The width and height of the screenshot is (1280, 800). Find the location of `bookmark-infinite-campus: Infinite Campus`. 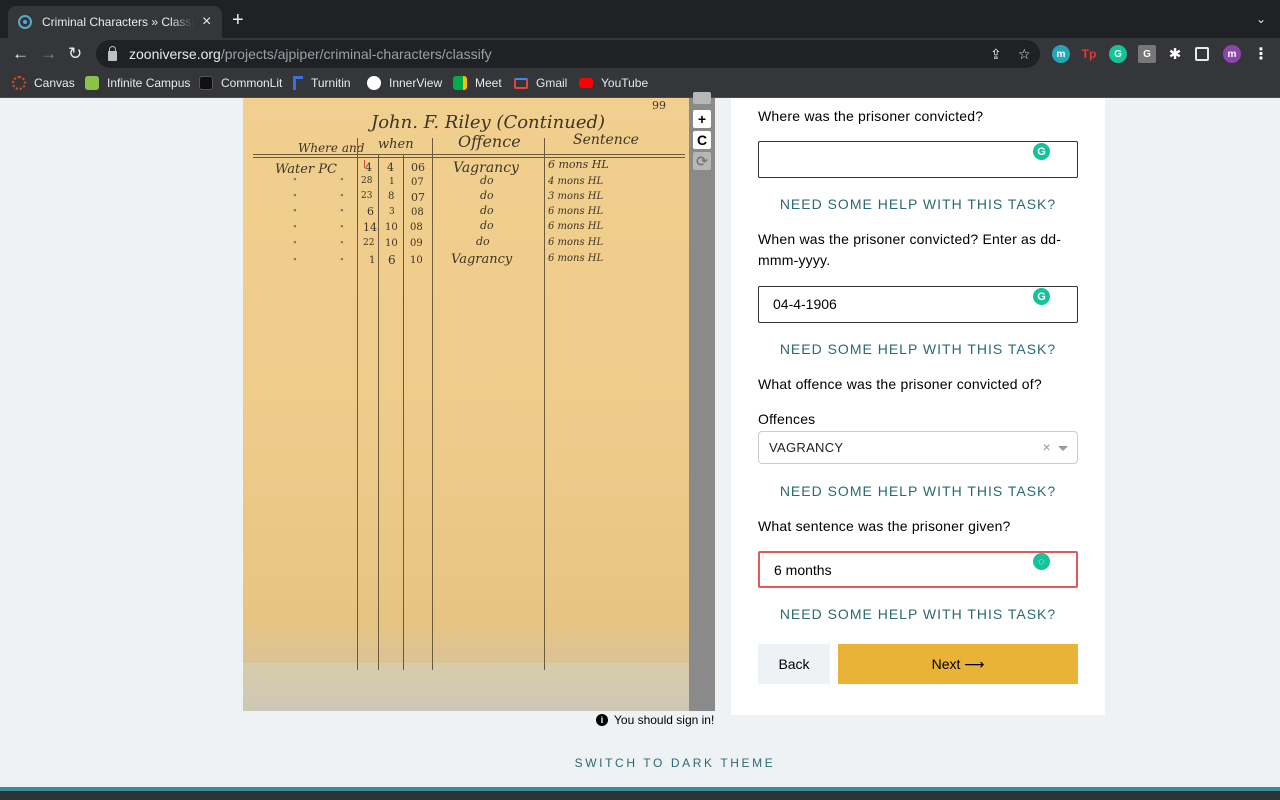

bookmark-infinite-campus: Infinite Campus is located at coordinates (137, 83).